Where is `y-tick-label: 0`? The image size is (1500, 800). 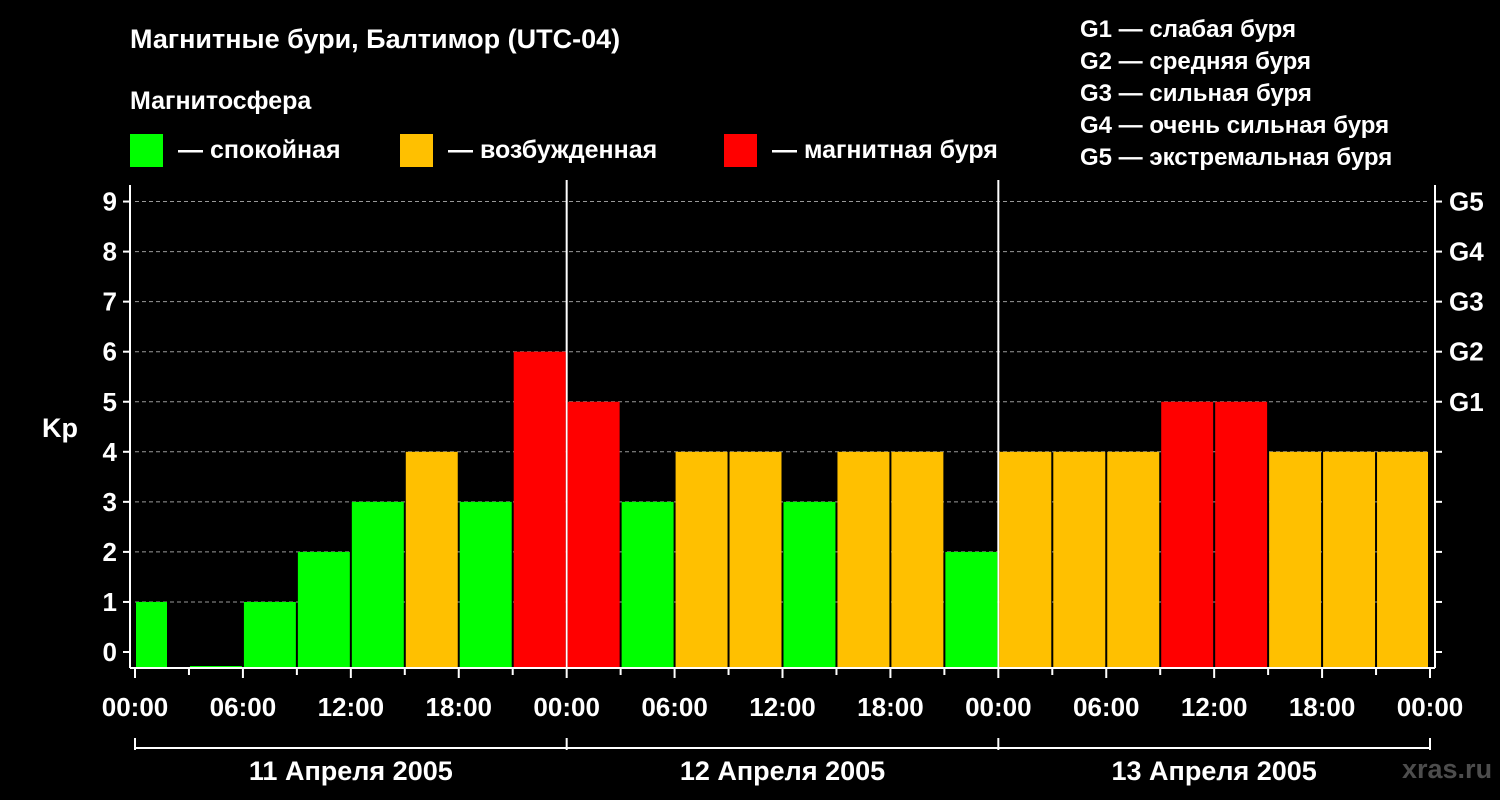 y-tick-label: 0 is located at coordinates (110, 652).